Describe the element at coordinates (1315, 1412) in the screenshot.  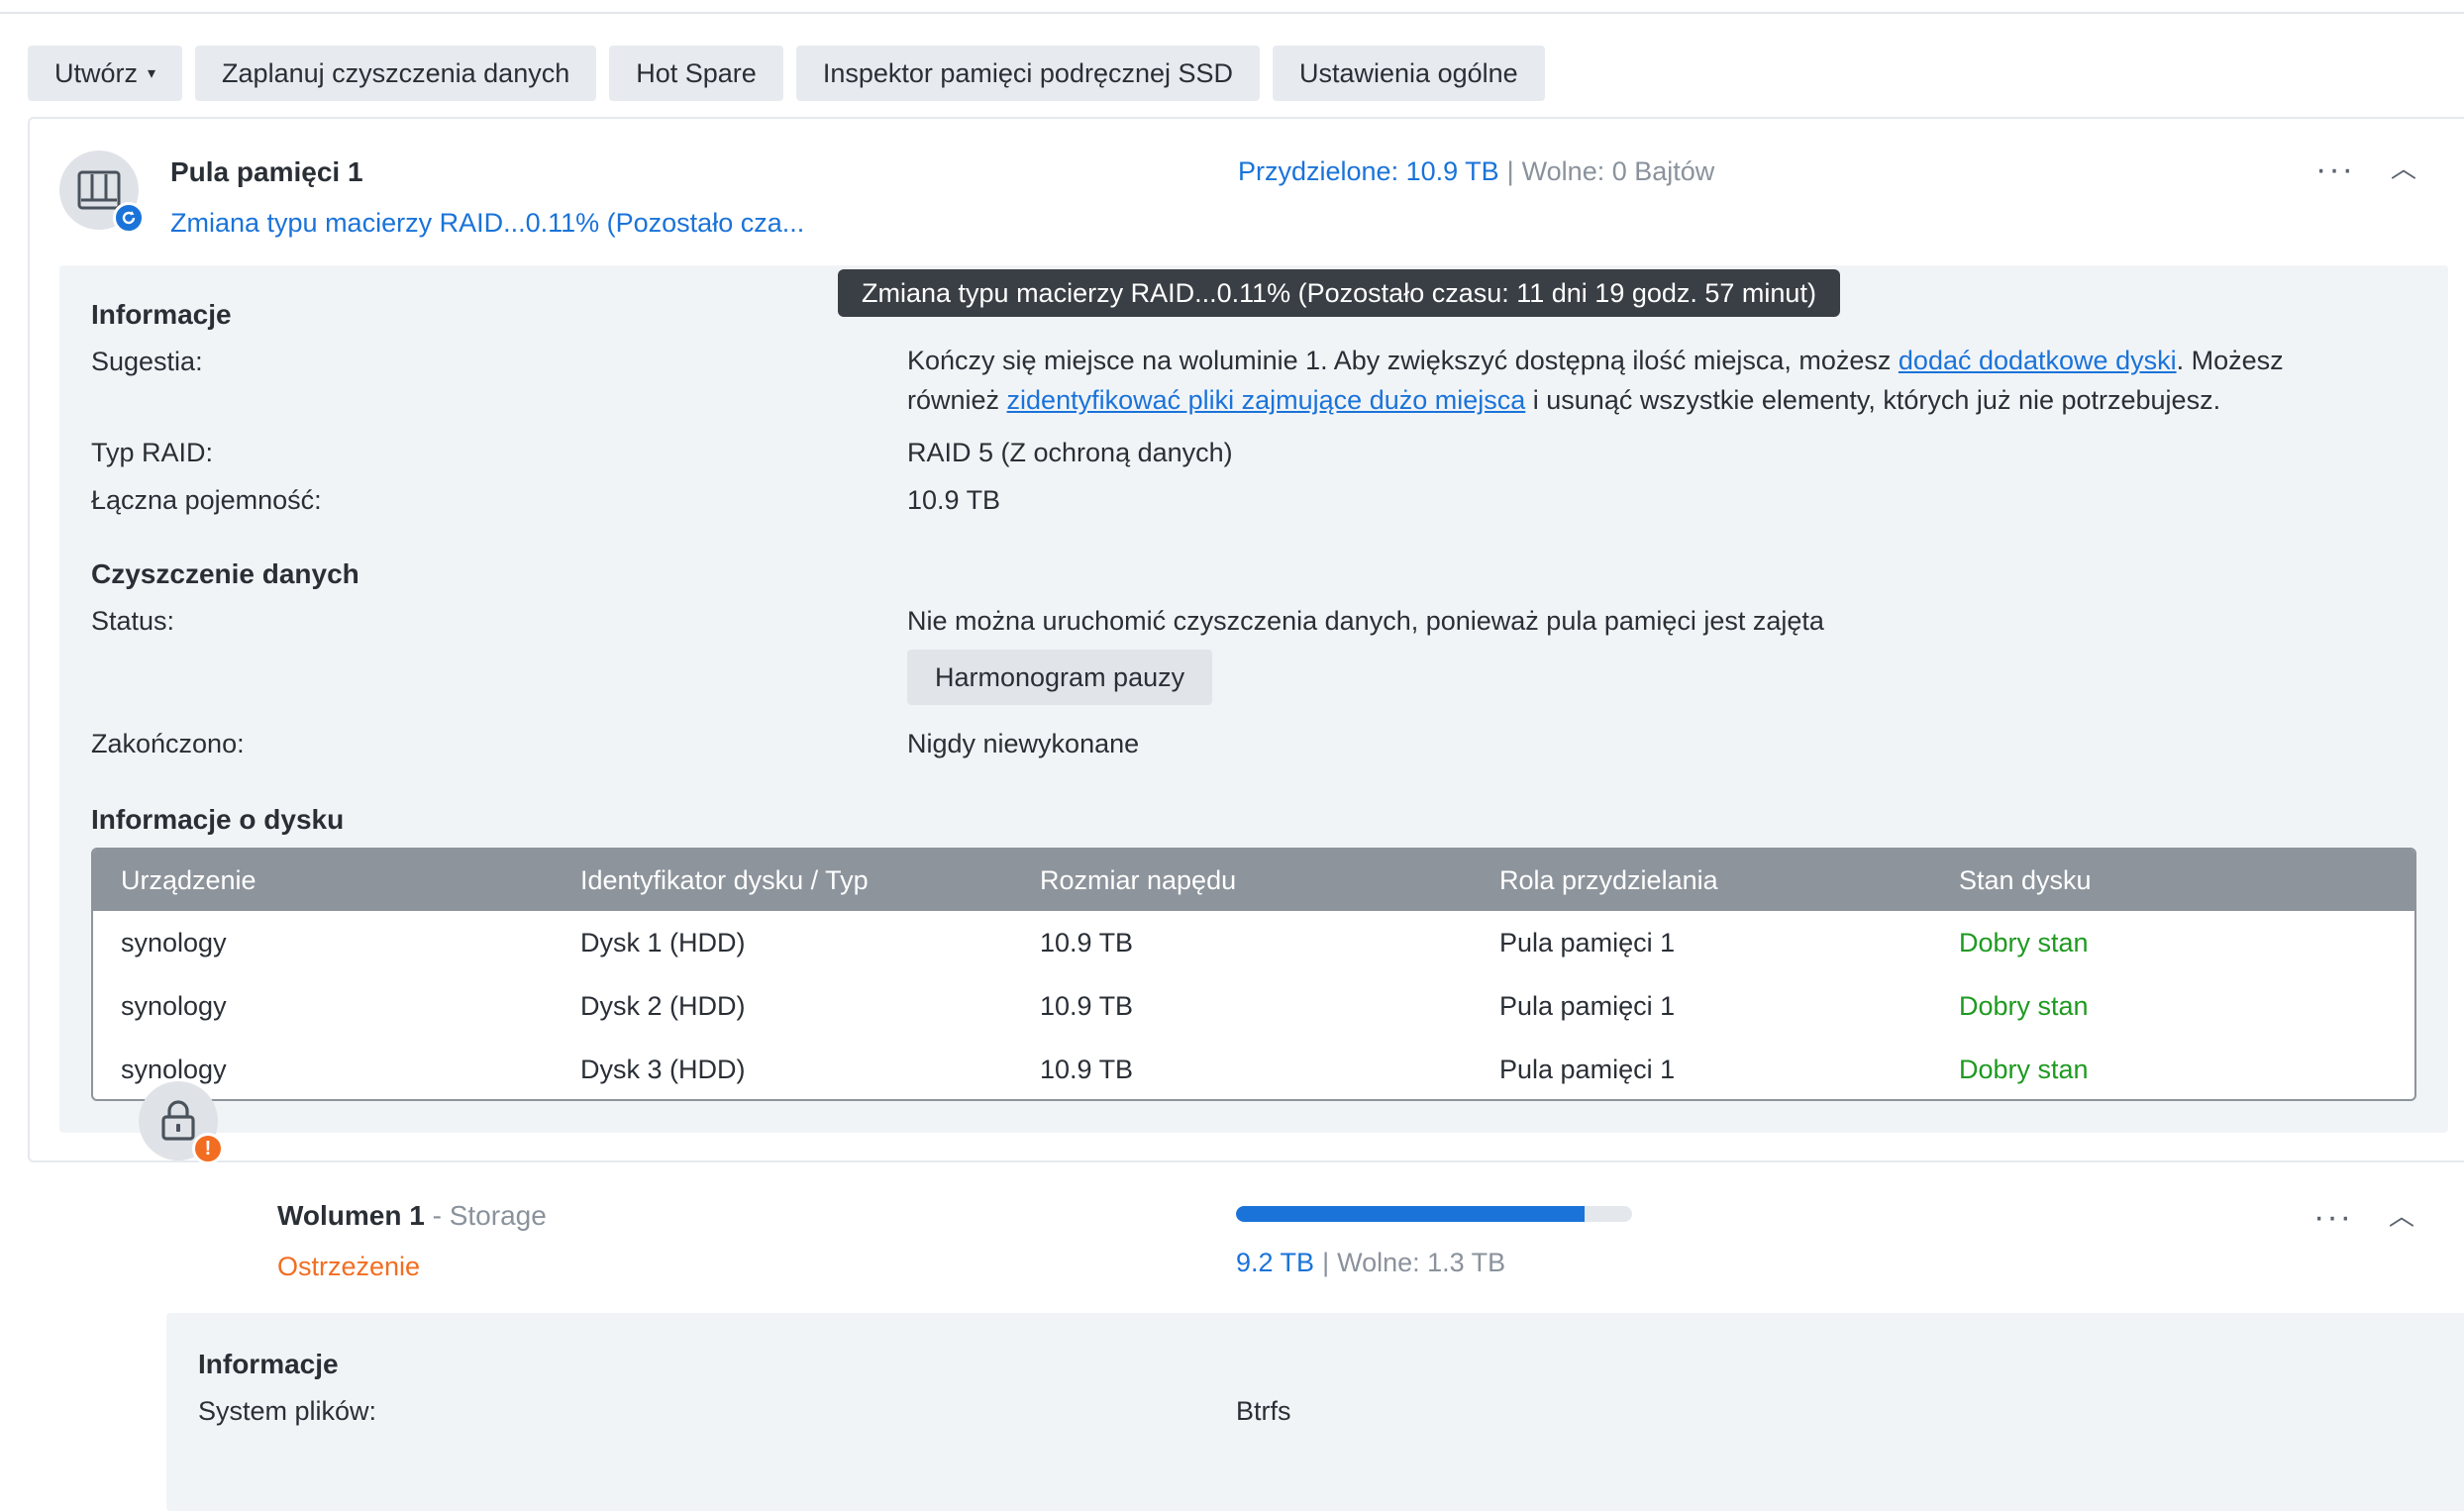
I see `volume-details-panel: Informacje System plików: Btrfs` at that location.